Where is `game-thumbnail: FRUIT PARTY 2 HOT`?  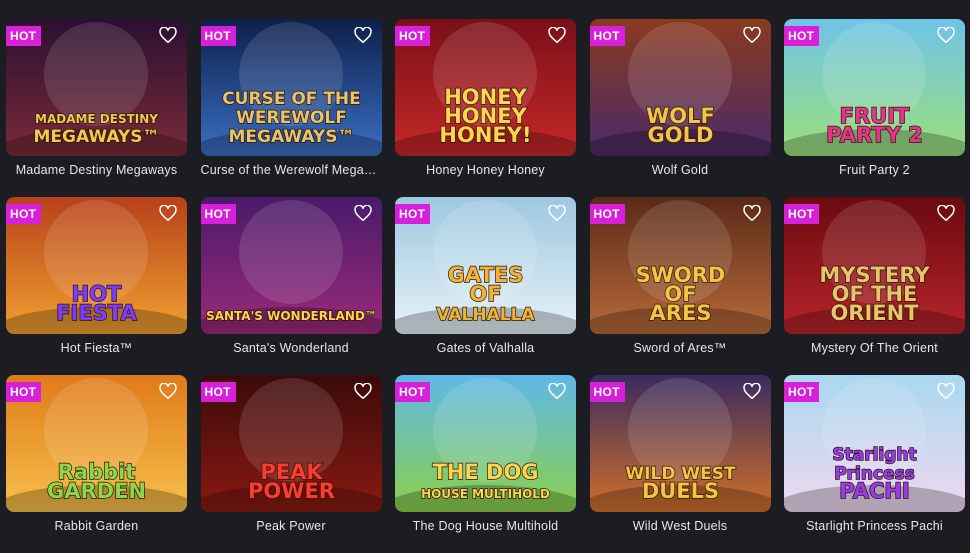 game-thumbnail: FRUIT PARTY 2 HOT is located at coordinates (874, 87).